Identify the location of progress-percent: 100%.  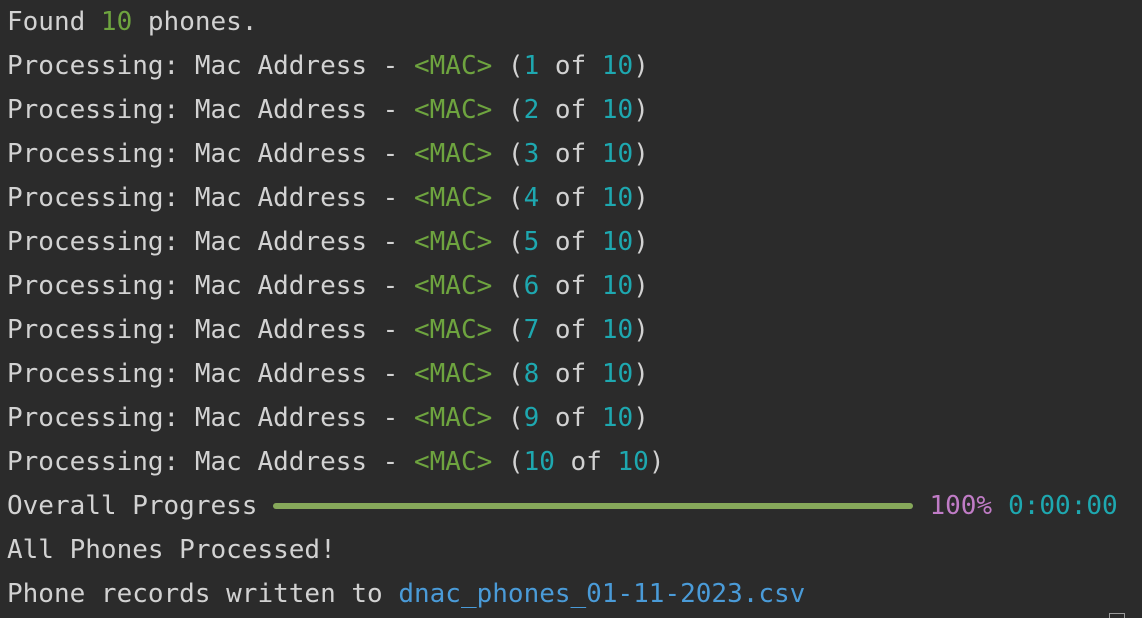
(961, 506).